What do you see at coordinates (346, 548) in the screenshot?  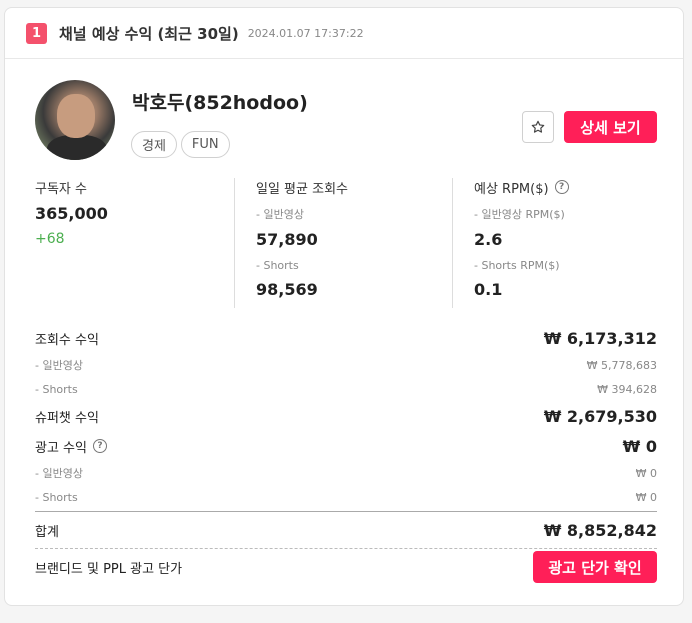 I see `dashed-divider` at bounding box center [346, 548].